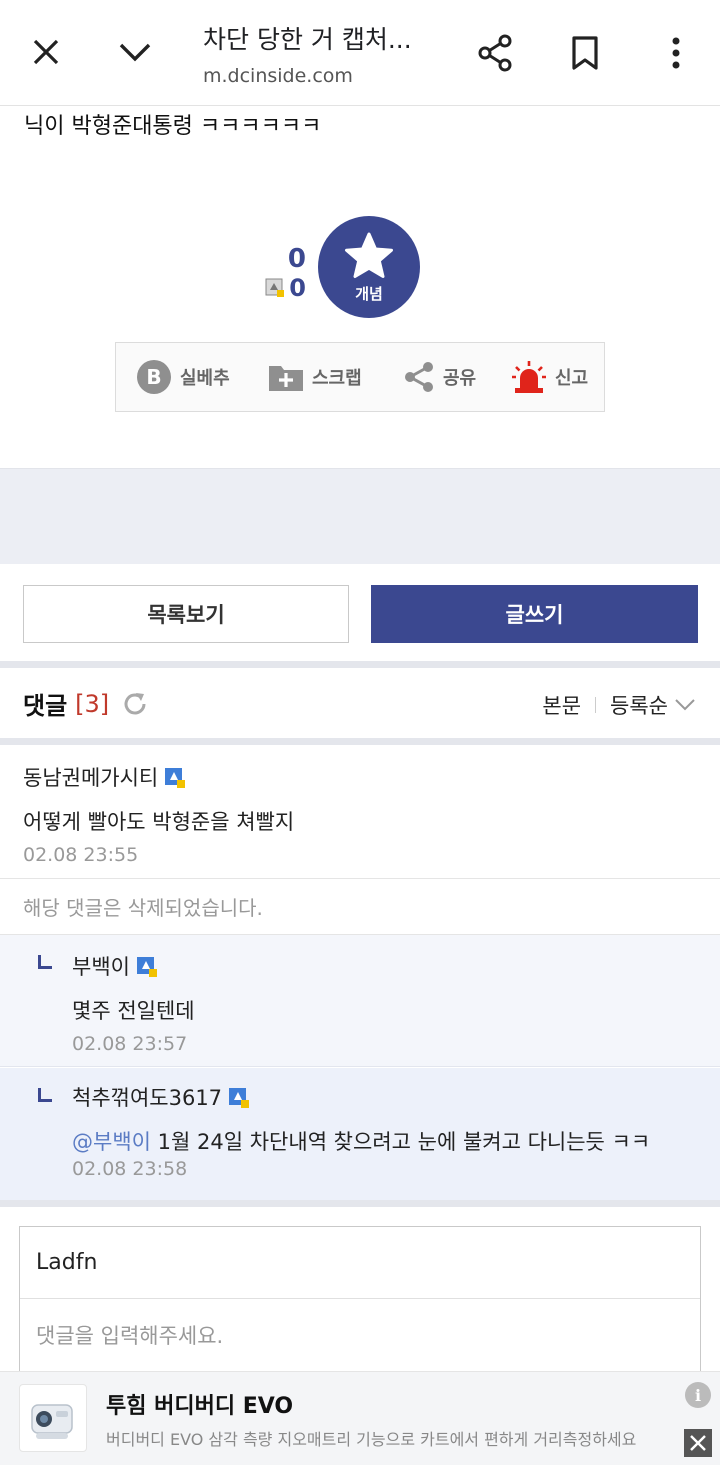 This screenshot has height=1465, width=720. I want to click on deleted-comment: 해당 댓글은 삭제되었습니다., so click(360, 906).